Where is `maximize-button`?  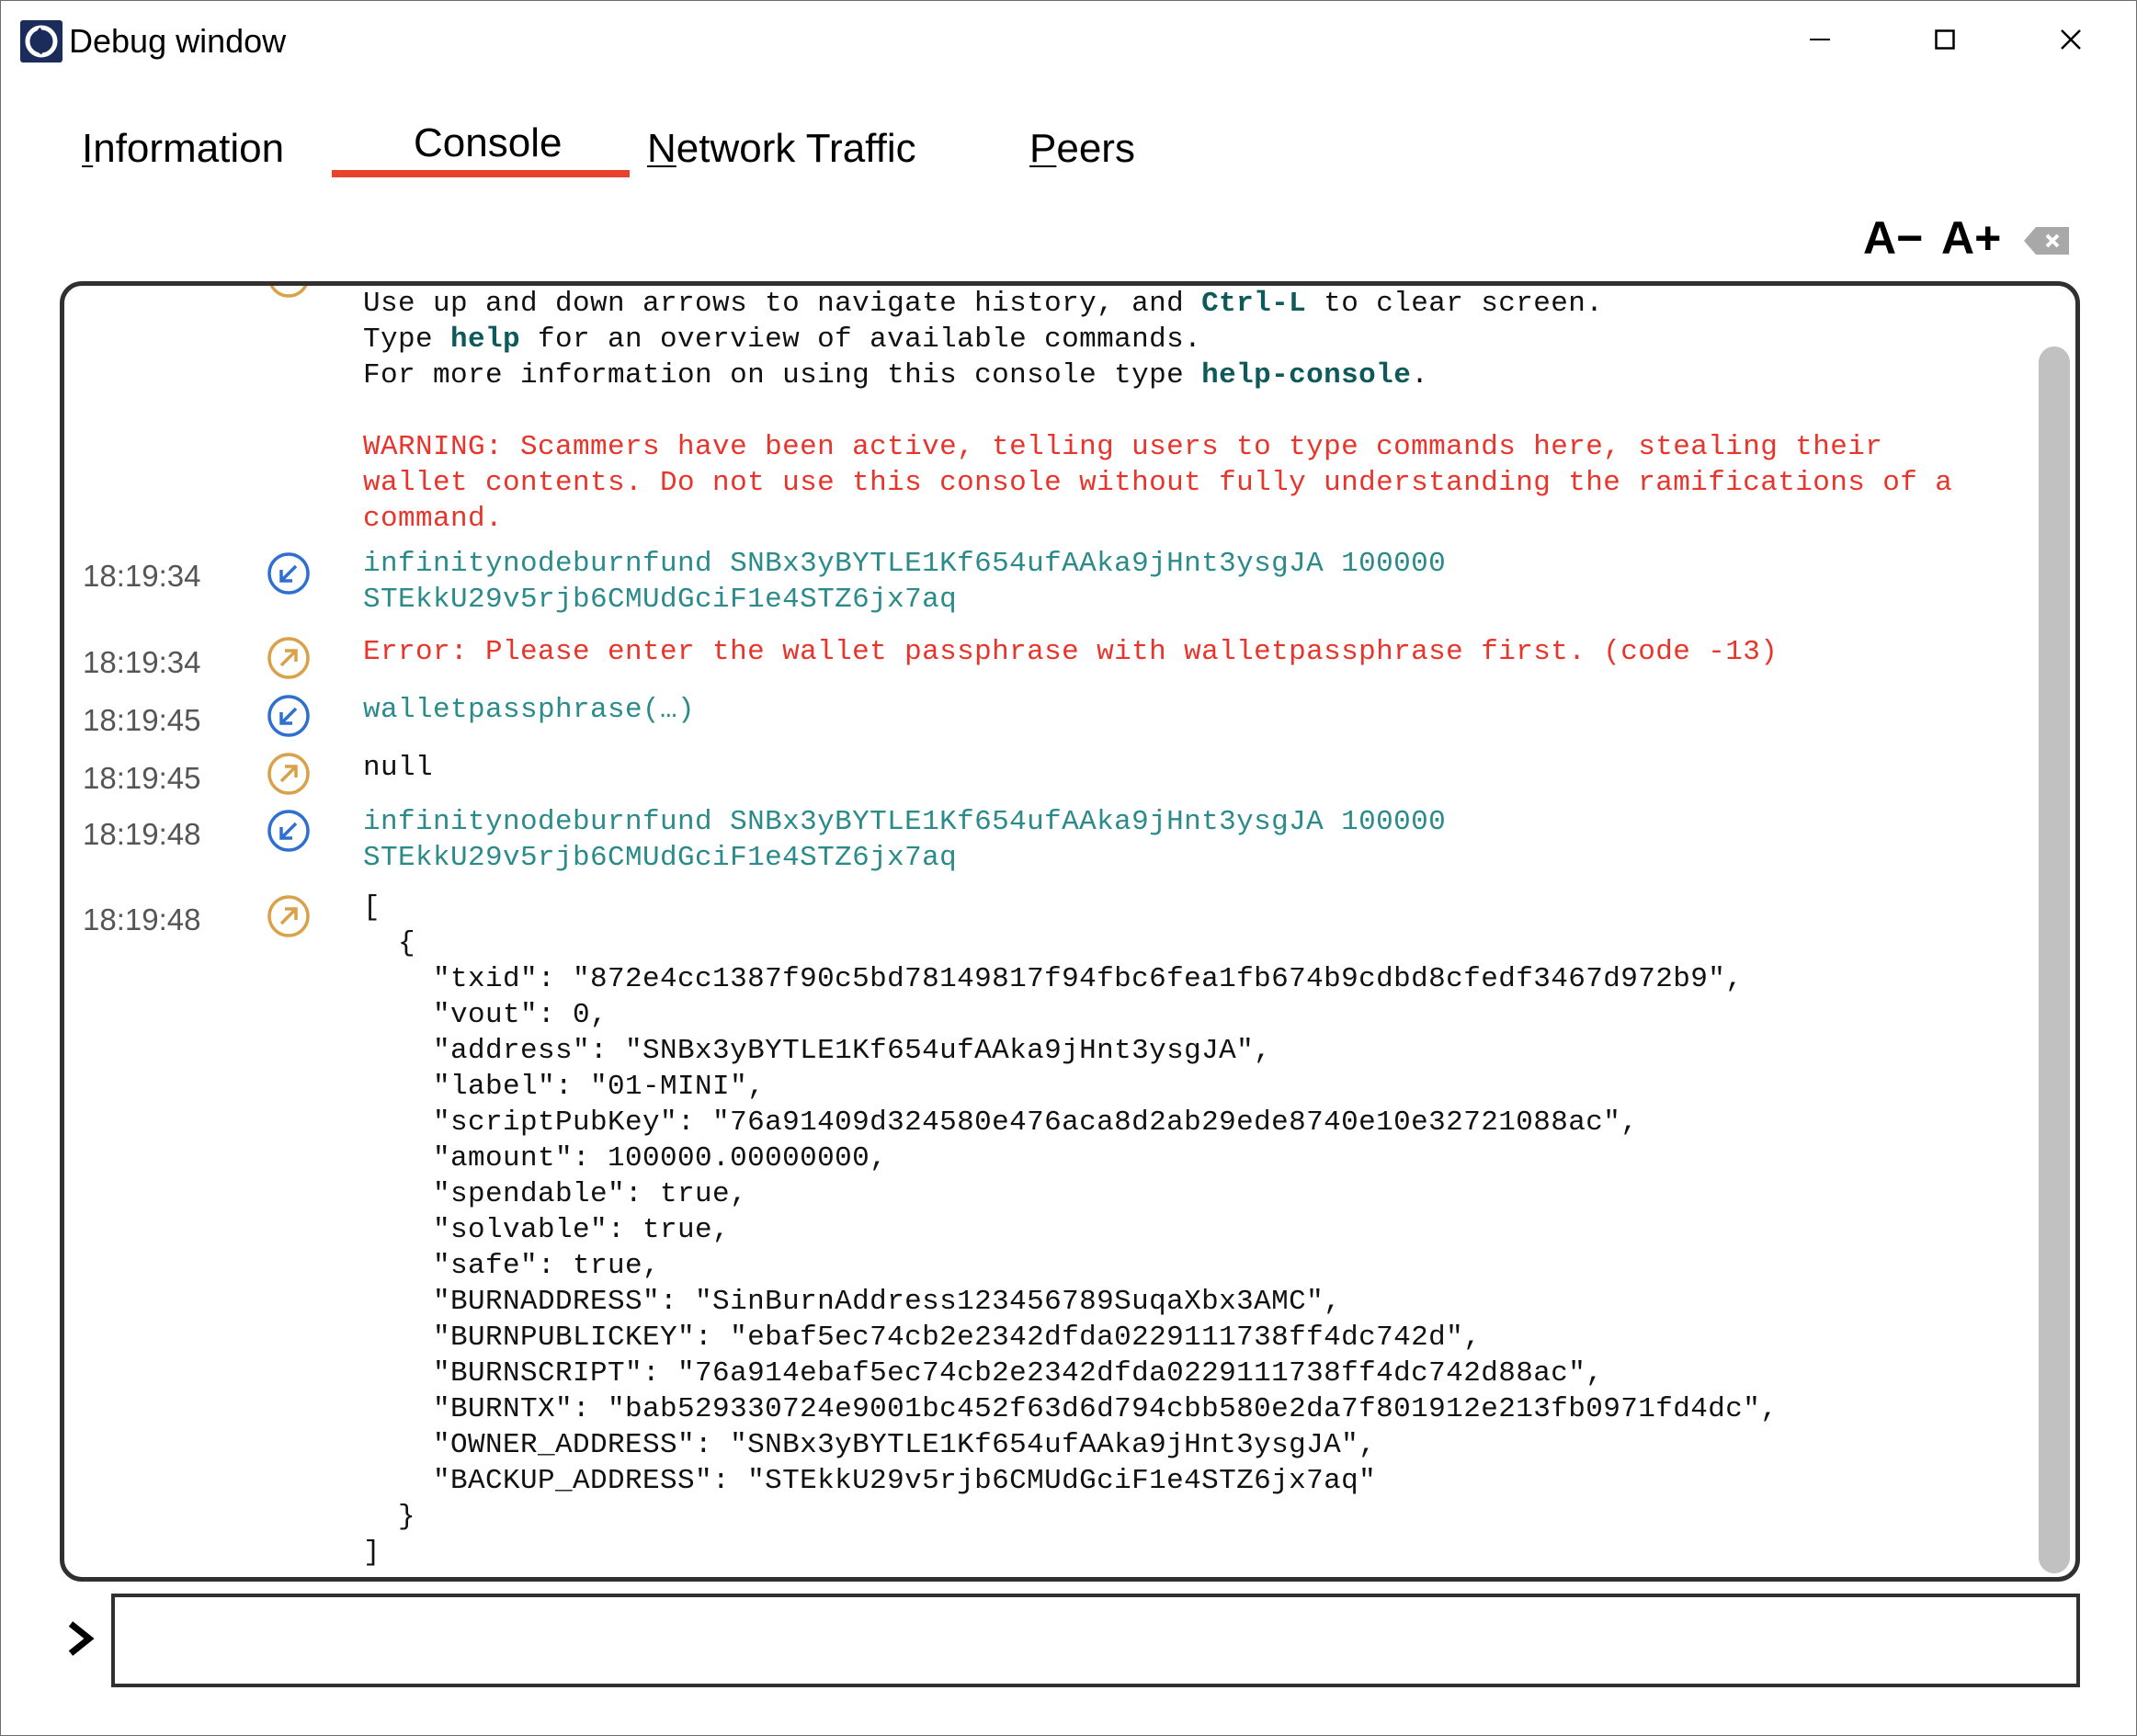
maximize-button is located at coordinates (1945, 39).